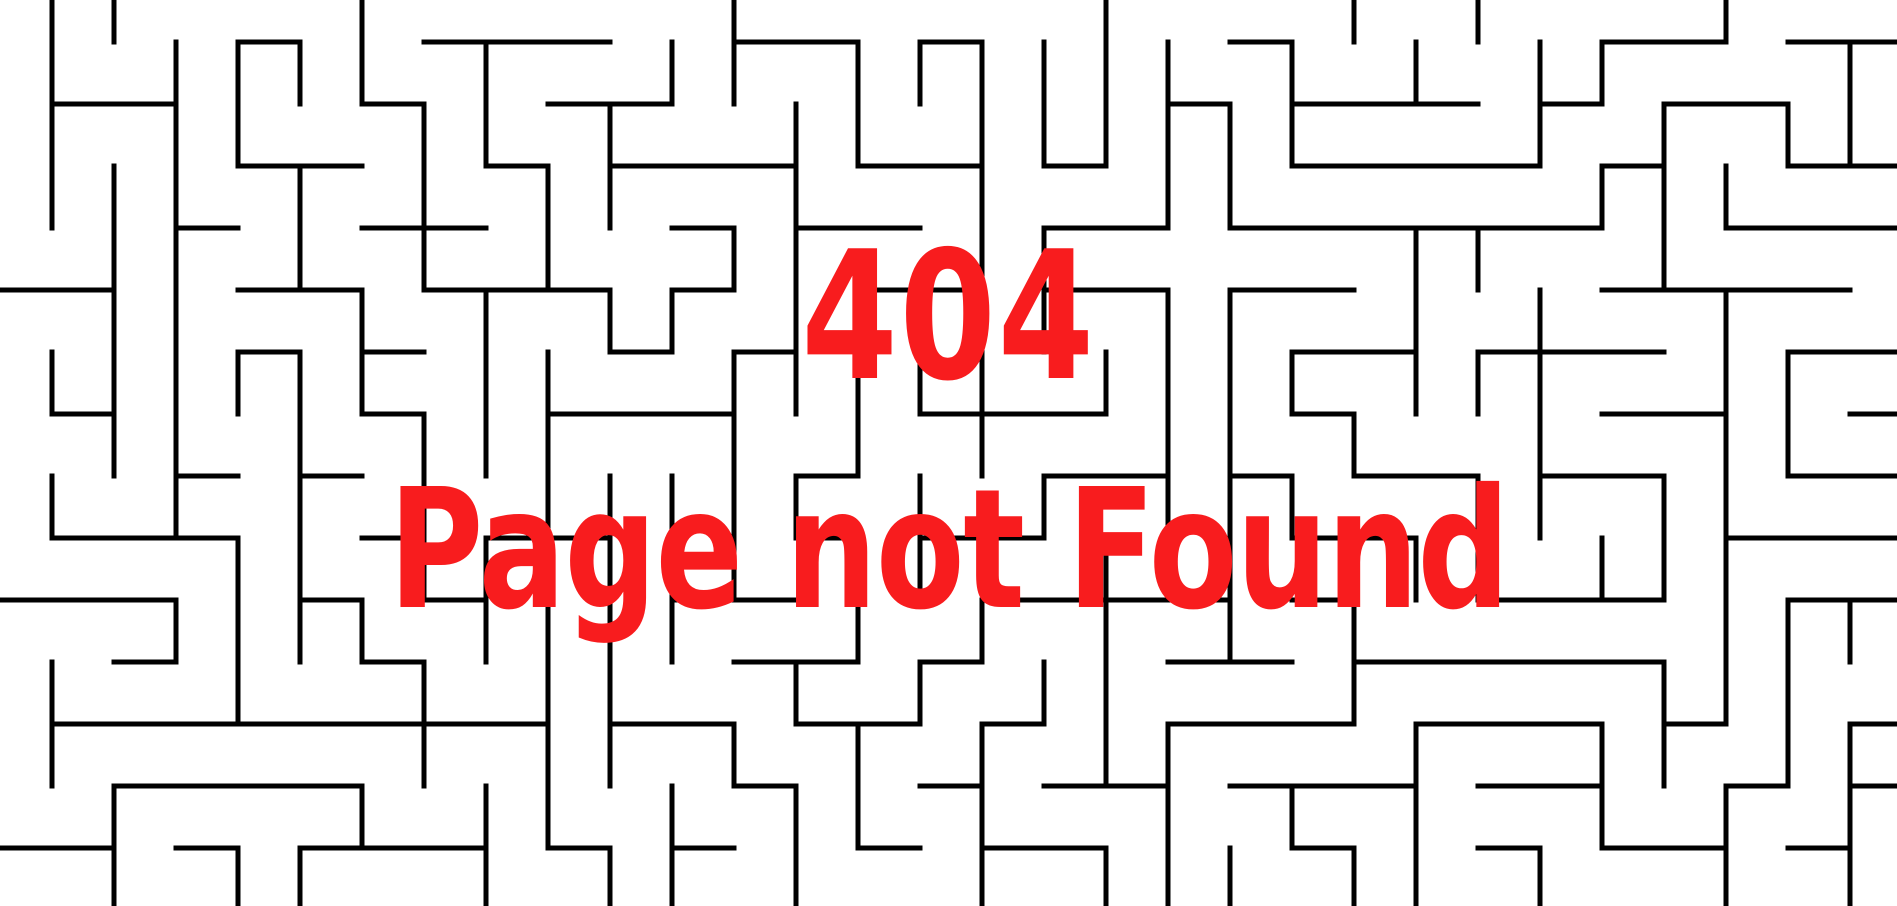  Describe the element at coordinates (949, 550) in the screenshot. I see `error-message: Page not Found` at that location.